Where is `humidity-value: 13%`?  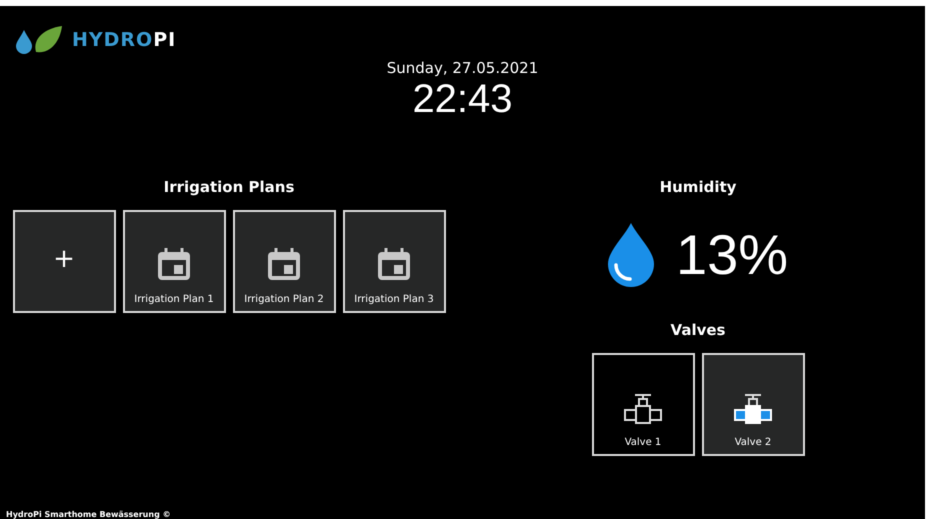
humidity-value: 13% is located at coordinates (732, 254).